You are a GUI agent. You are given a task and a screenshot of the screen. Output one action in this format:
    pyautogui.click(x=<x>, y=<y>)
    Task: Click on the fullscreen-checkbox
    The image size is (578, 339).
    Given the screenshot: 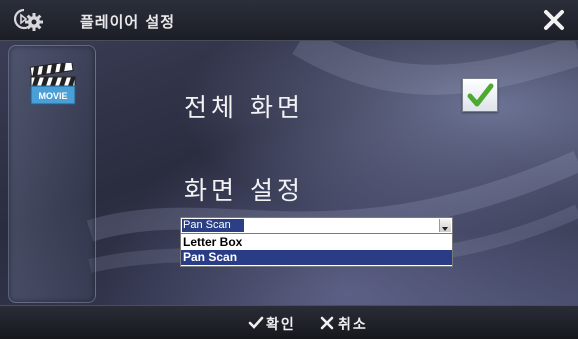 What is the action you would take?
    pyautogui.click(x=480, y=95)
    